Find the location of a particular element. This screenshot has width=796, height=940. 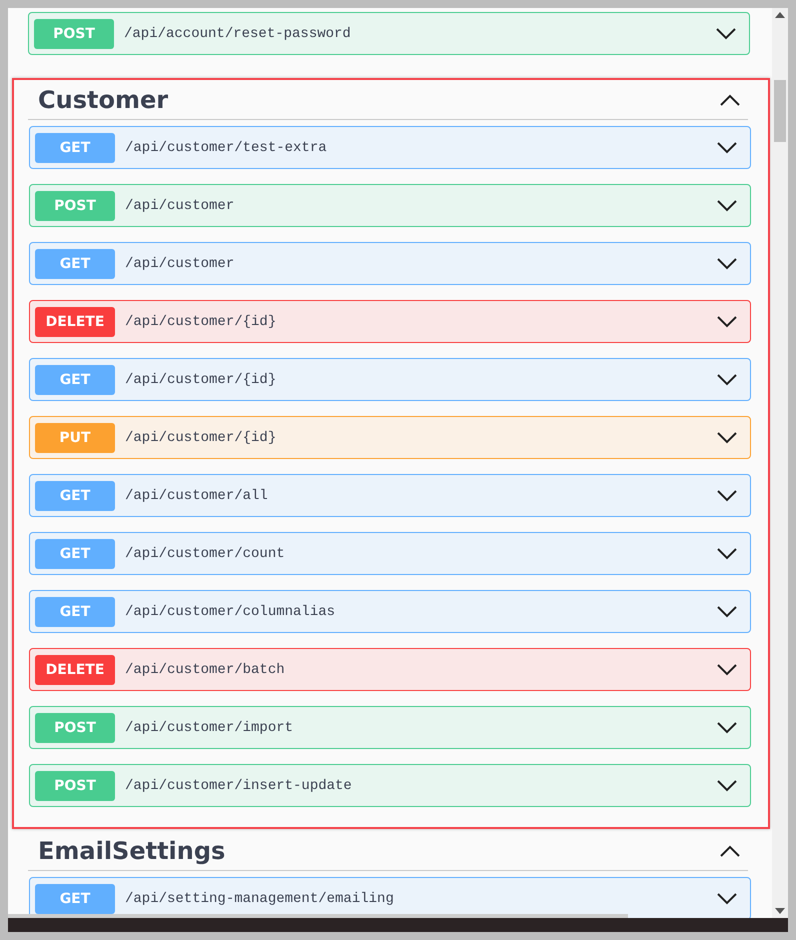

operation-row: DELETE /api/customer/batch is located at coordinates (390, 669).